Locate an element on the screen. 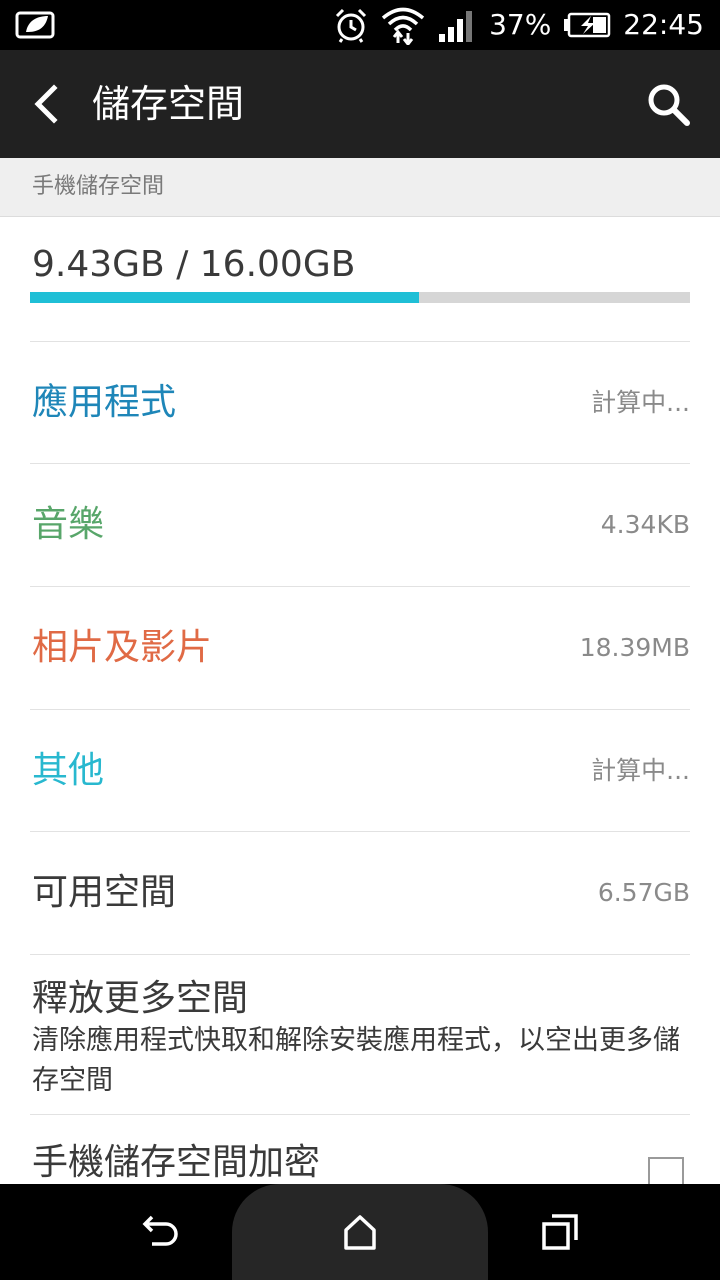 This screenshot has width=720, height=1280. clock-time: 22:45 is located at coordinates (663, 24).